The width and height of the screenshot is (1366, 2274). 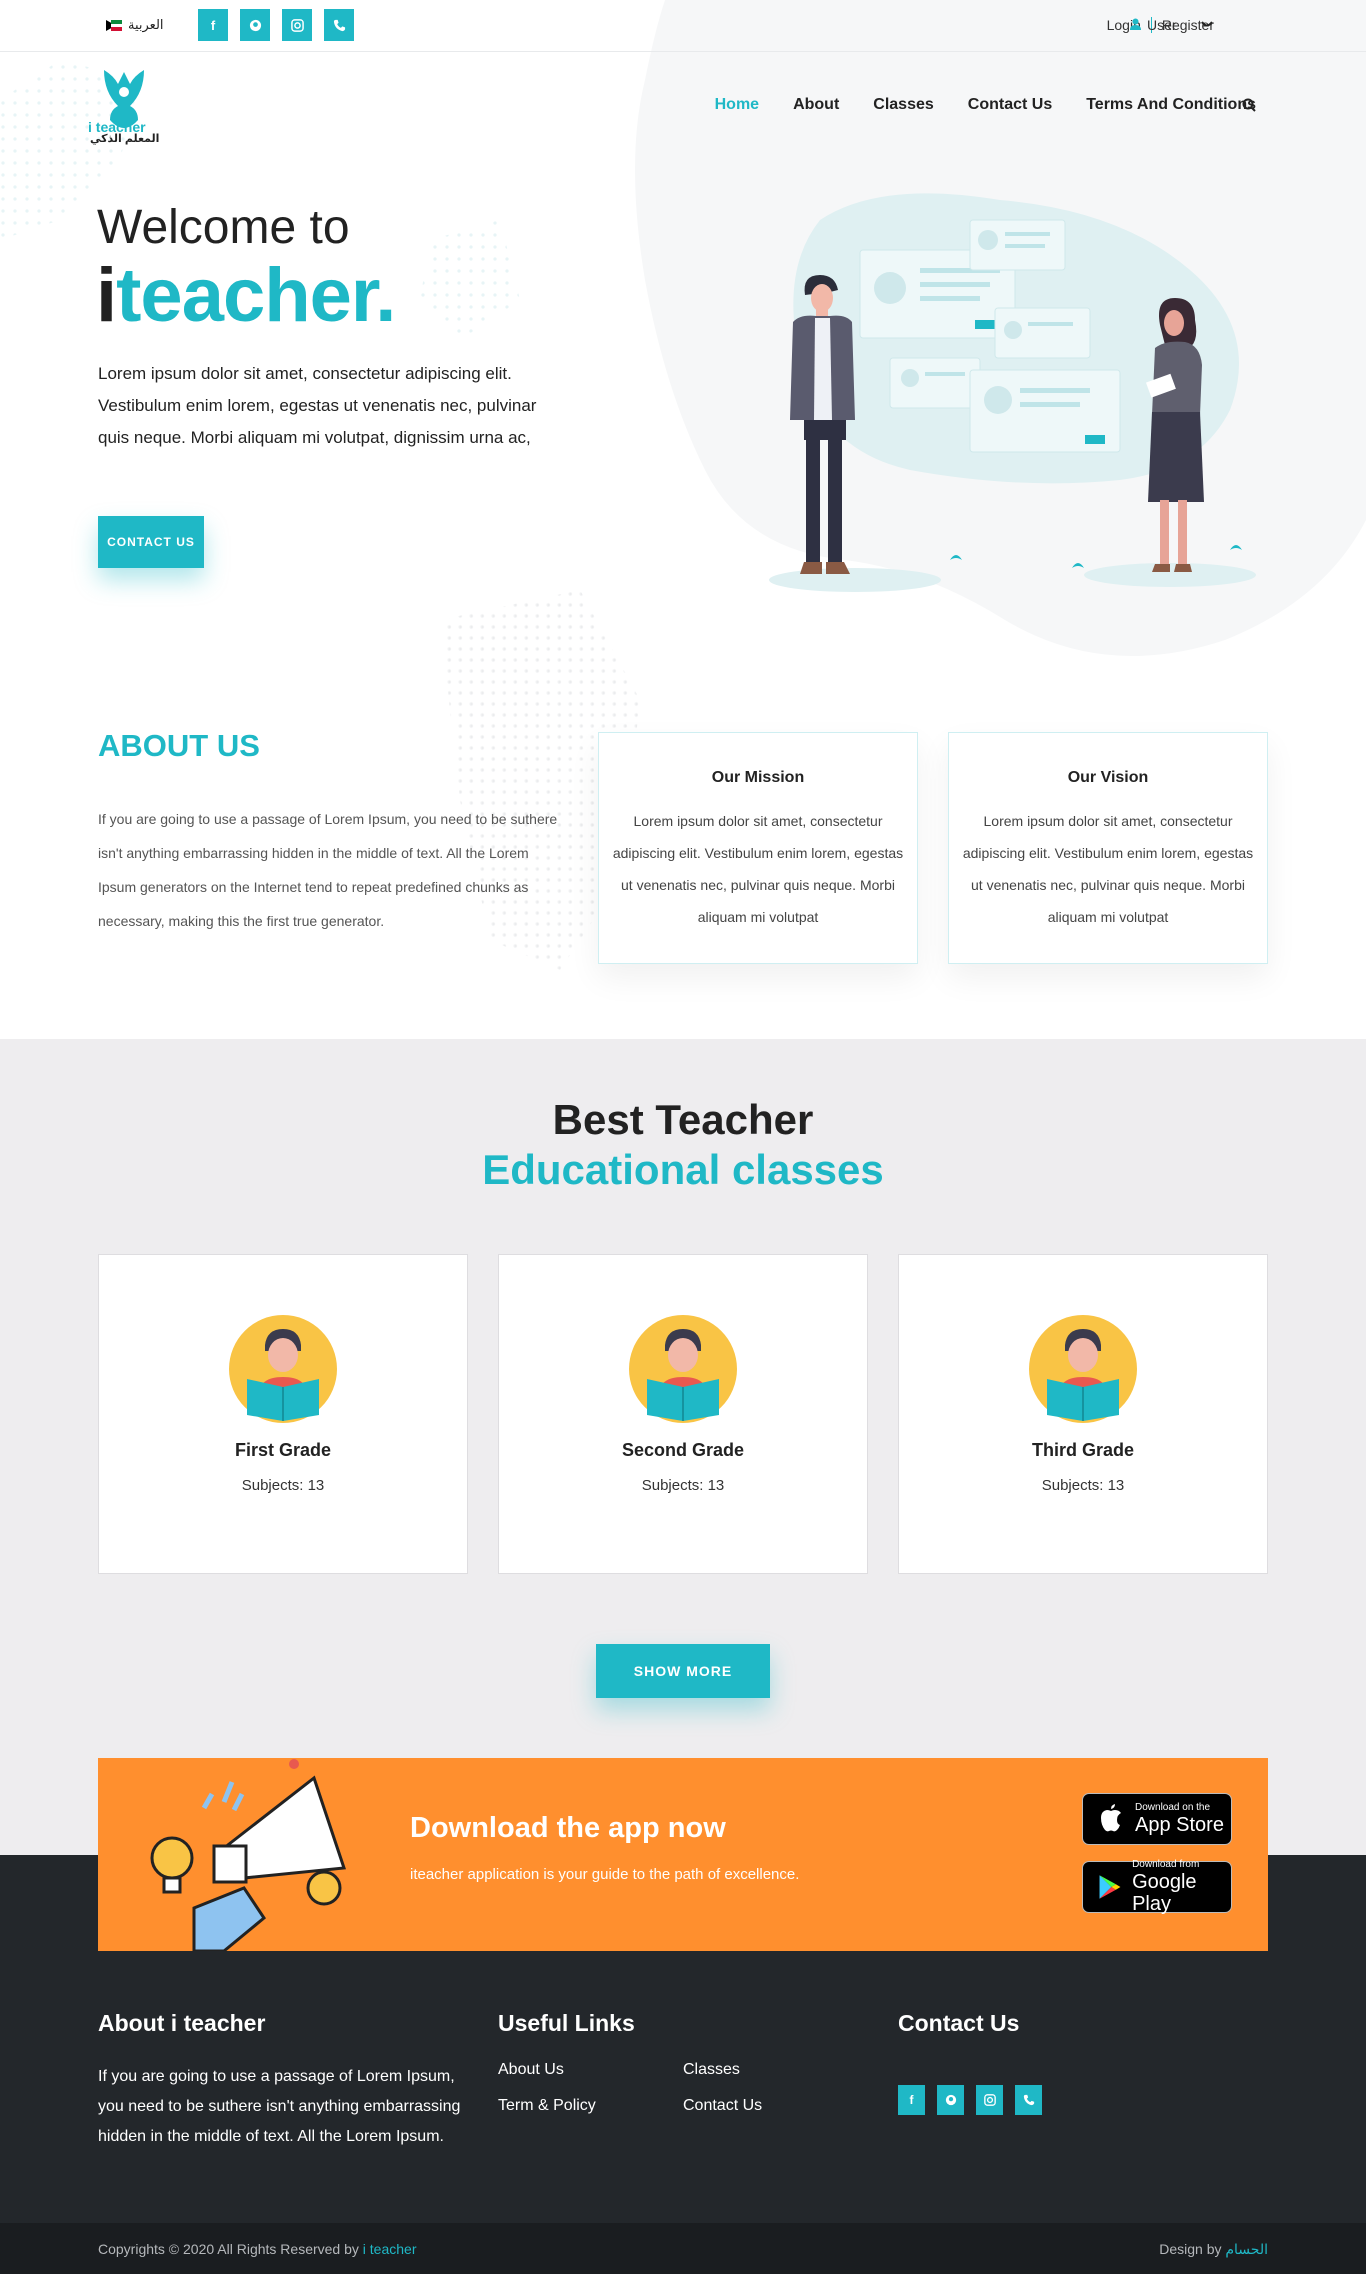 What do you see at coordinates (1082, 1450) in the screenshot?
I see `grade-name: Third Grade` at bounding box center [1082, 1450].